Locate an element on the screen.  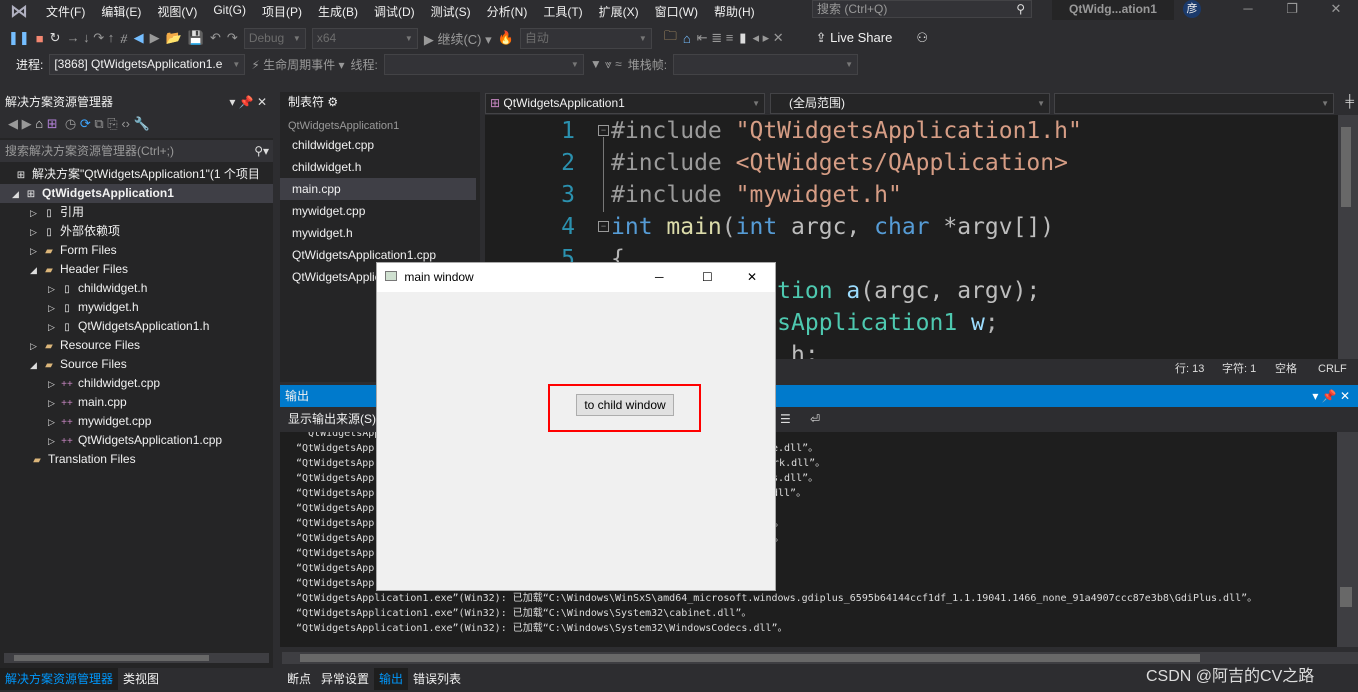
hex-icon: ⧣ is located at coordinates (123, 38).